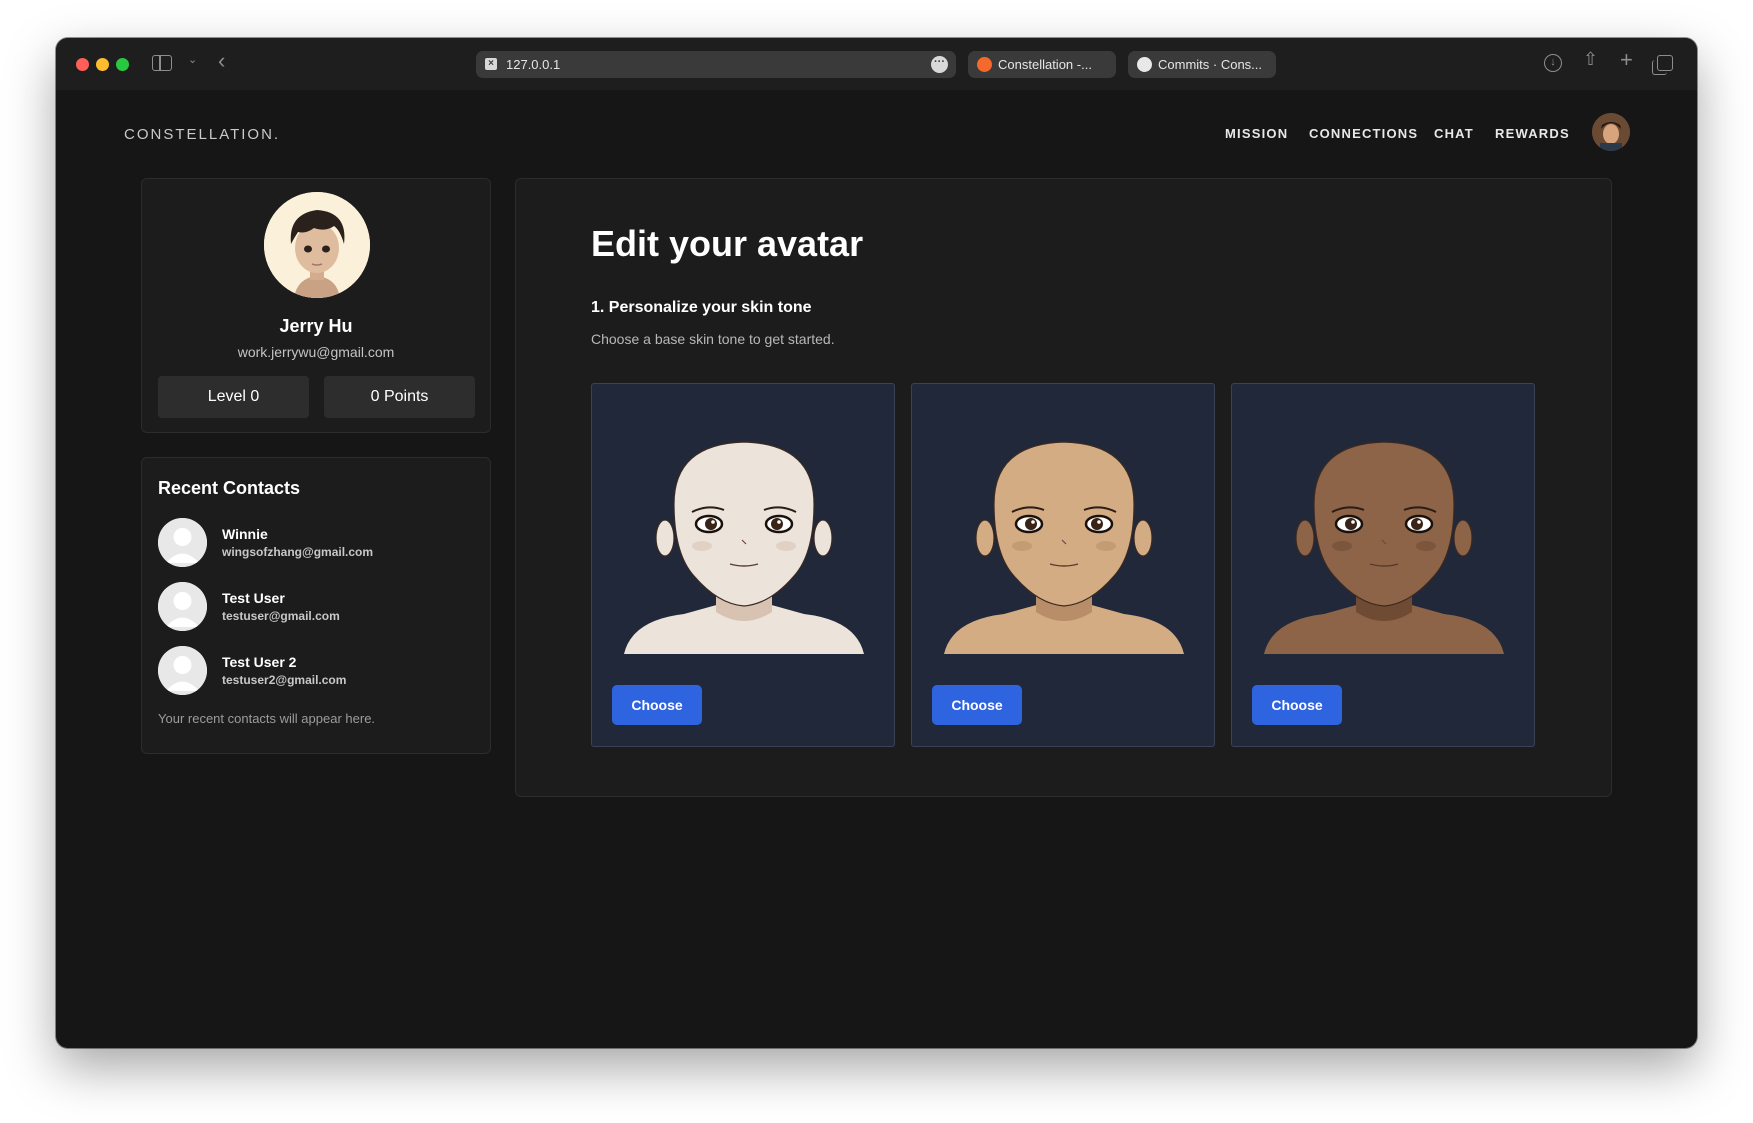 The width and height of the screenshot is (1753, 1123). Describe the element at coordinates (1256, 133) in the screenshot. I see `nav-link-mission: MISSION` at that location.